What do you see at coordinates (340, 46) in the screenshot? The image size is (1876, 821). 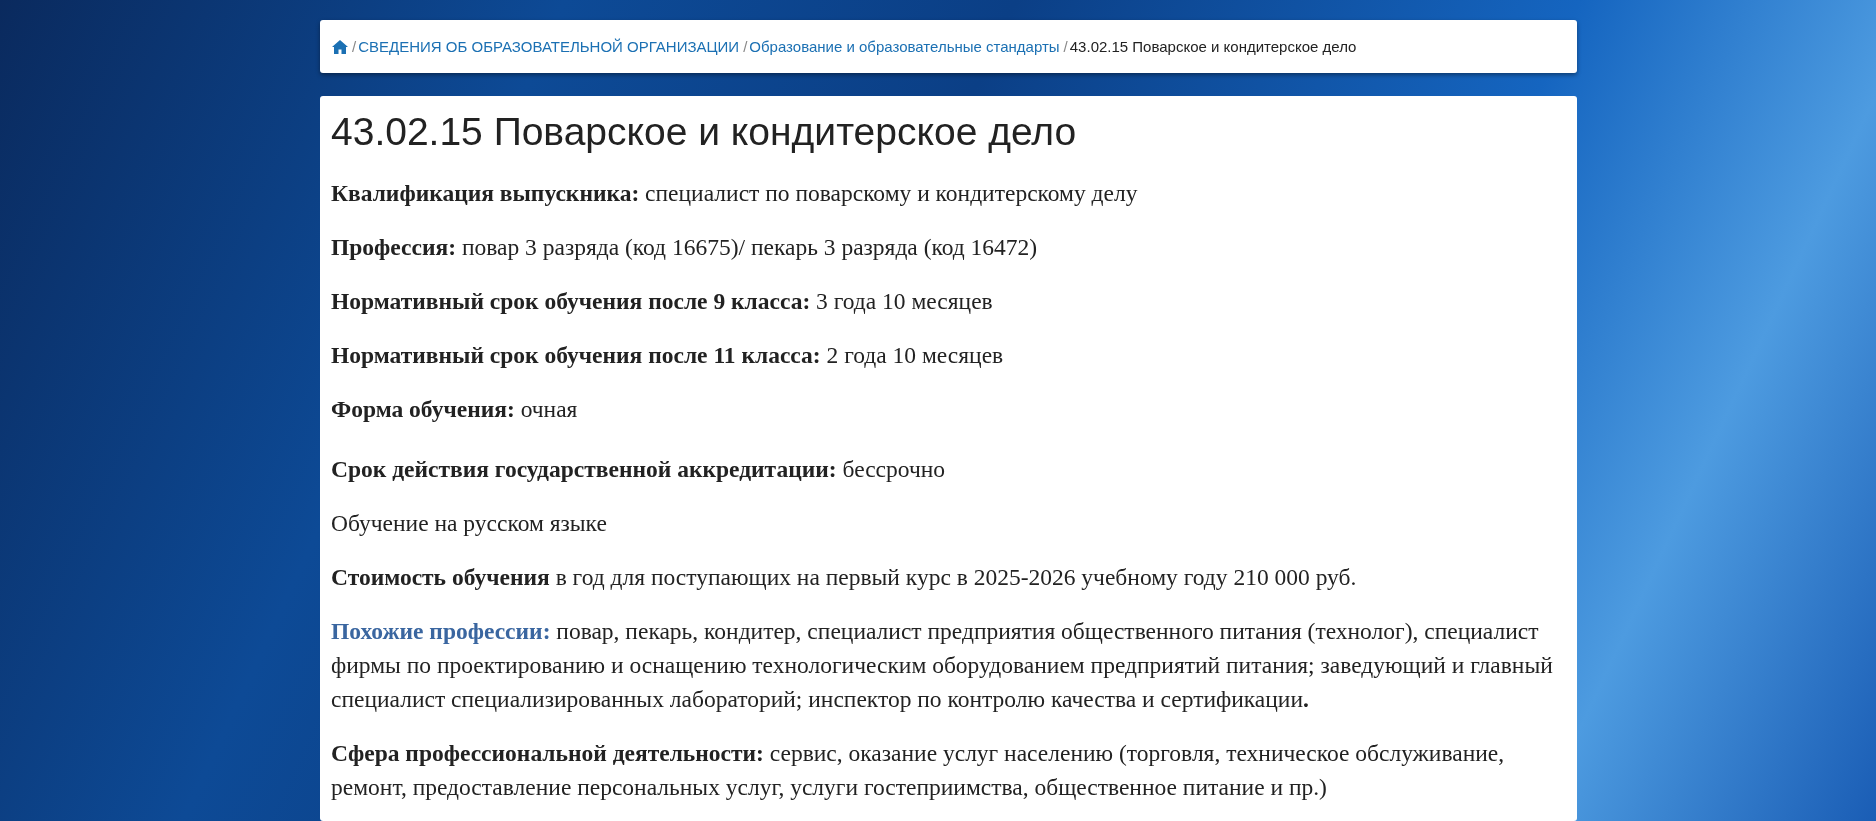 I see `home-icon` at bounding box center [340, 46].